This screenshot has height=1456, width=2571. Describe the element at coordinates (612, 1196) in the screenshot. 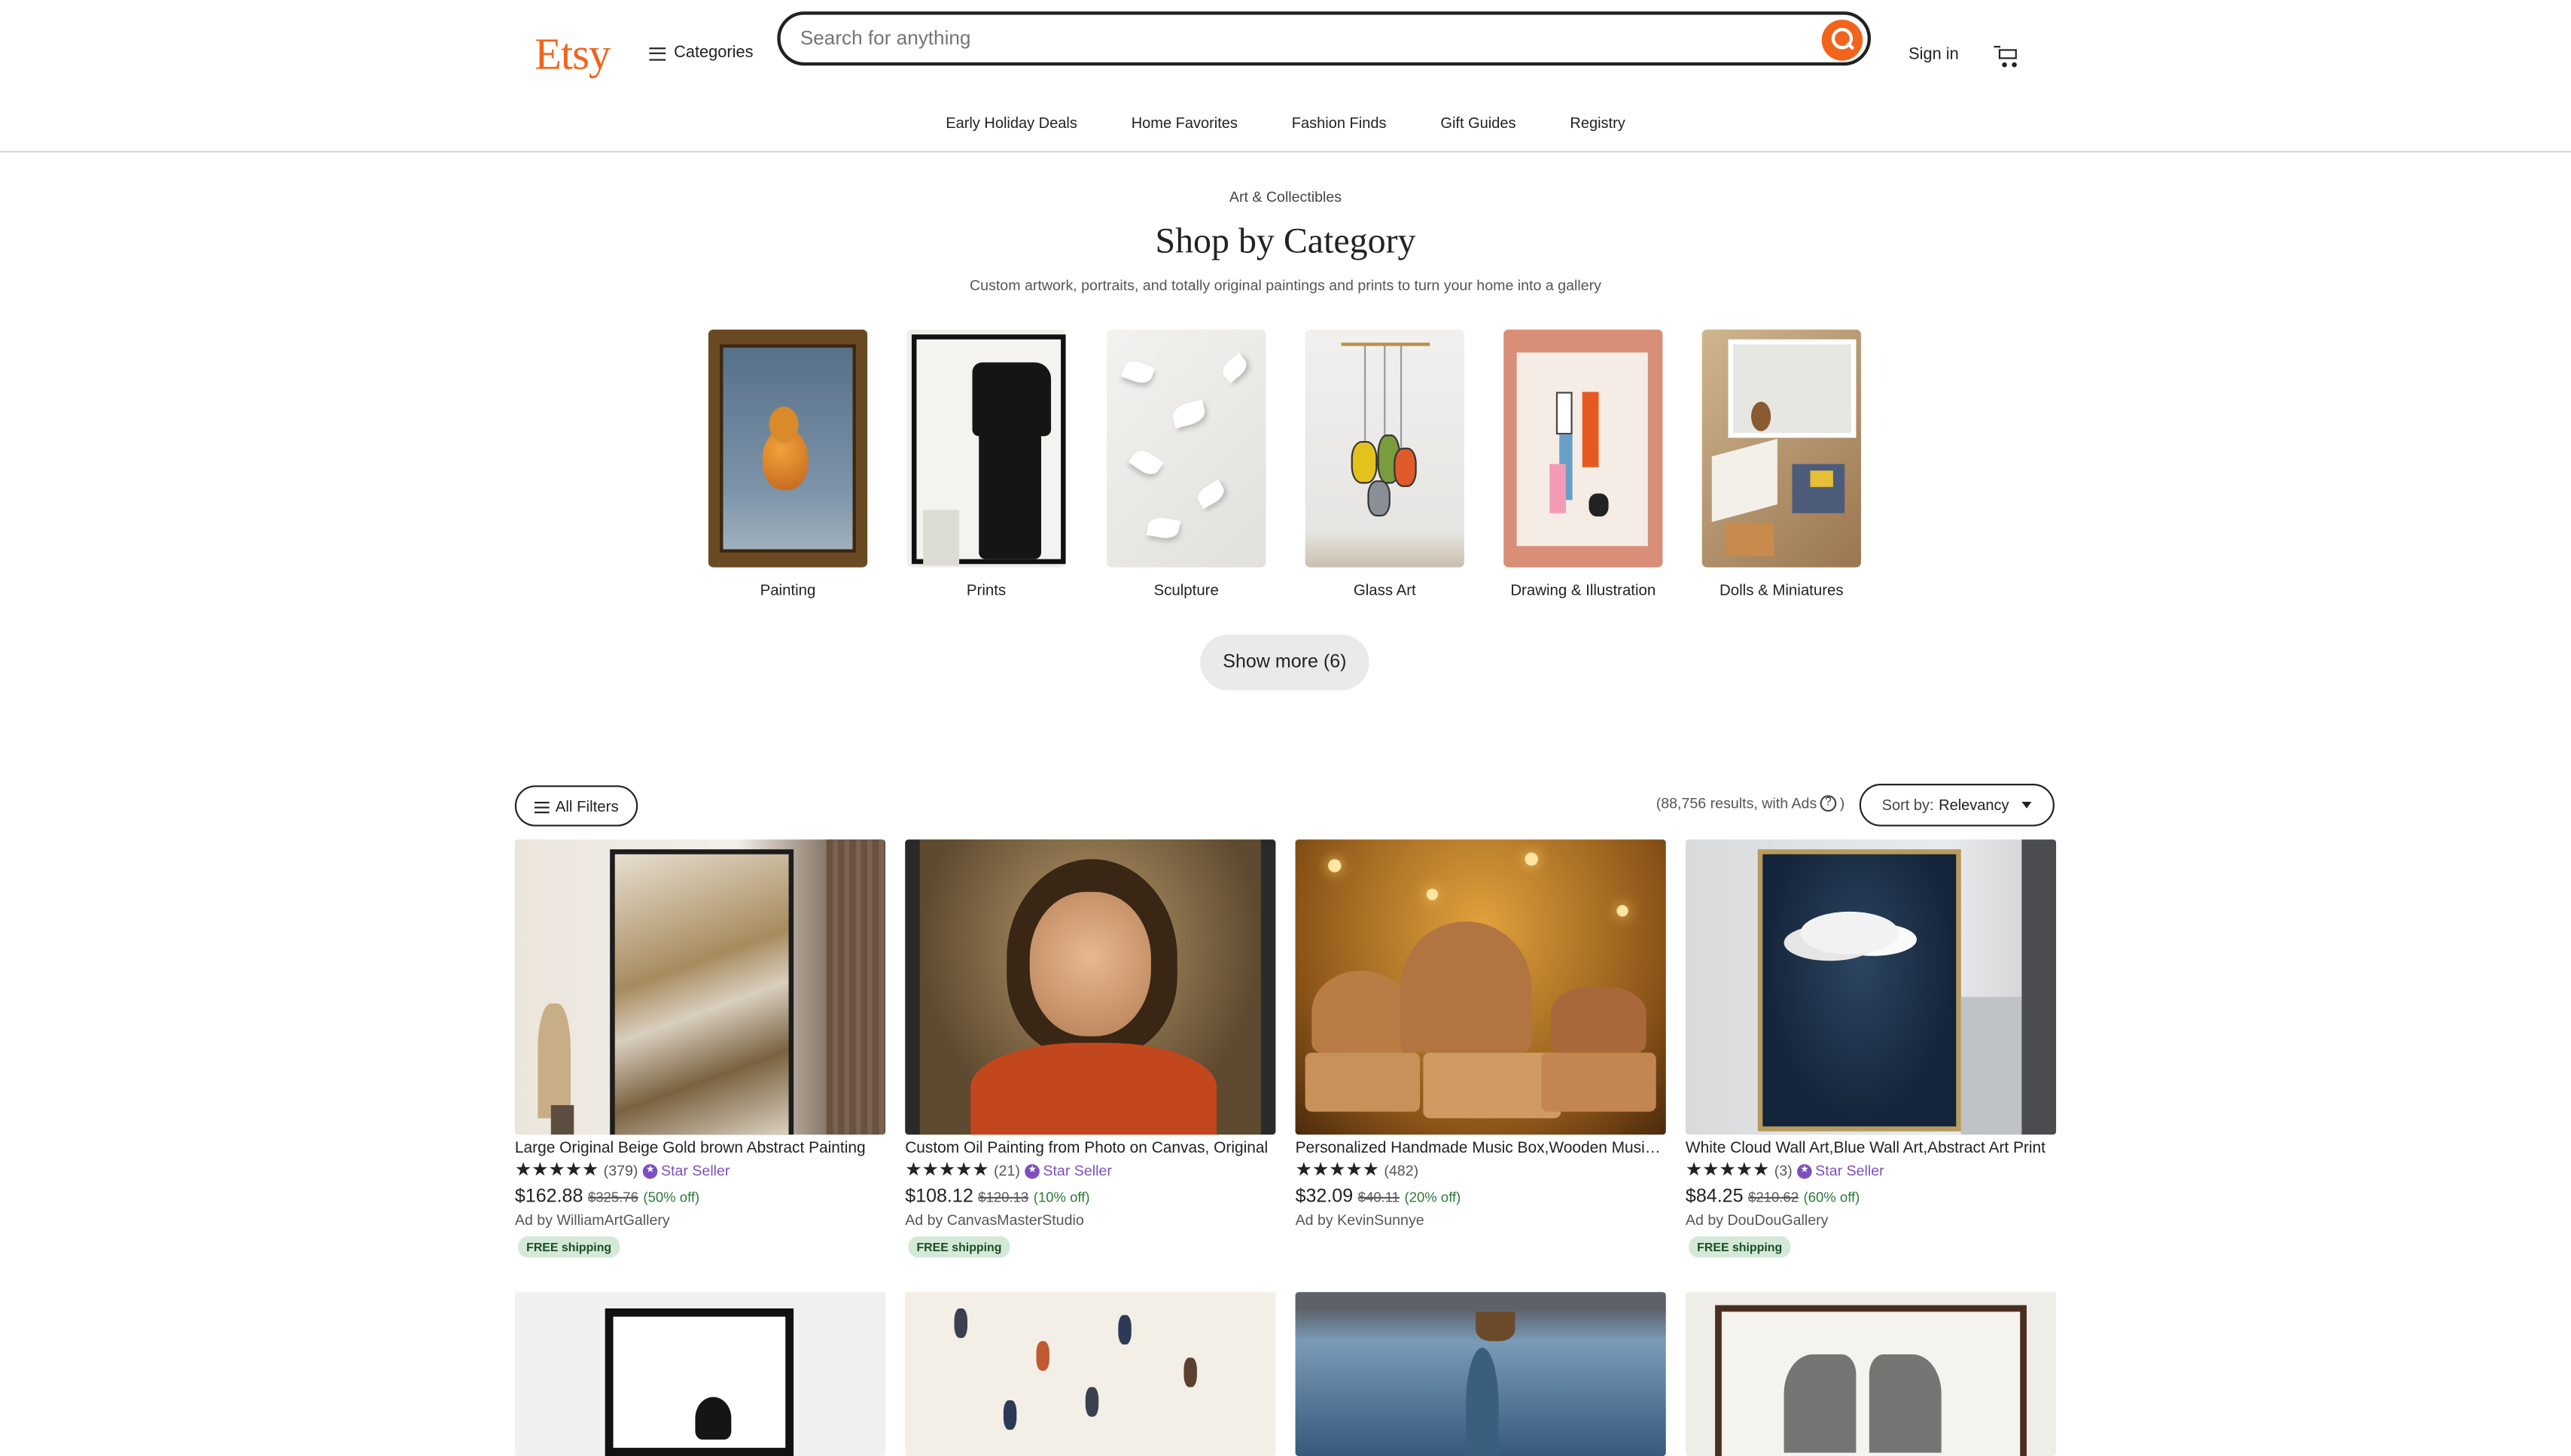

I see `original-price: $325.76` at that location.